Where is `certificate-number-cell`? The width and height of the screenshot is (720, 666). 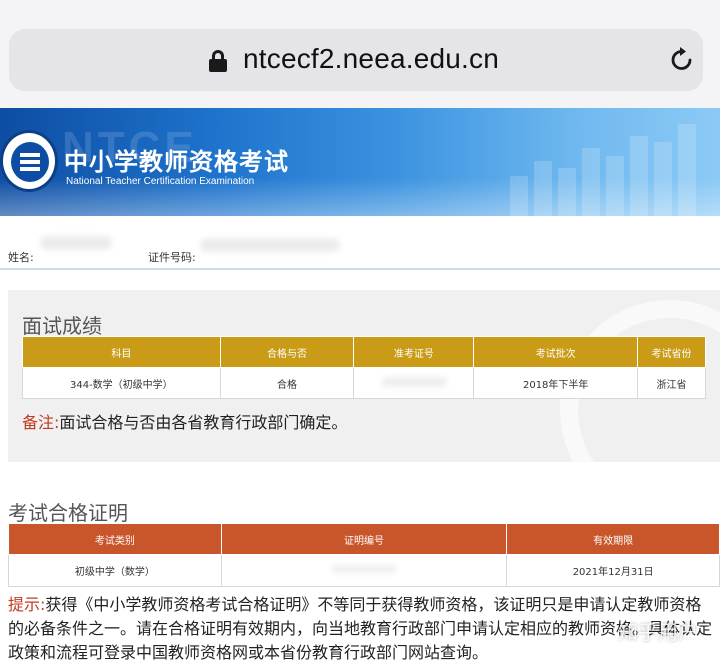 certificate-number-cell is located at coordinates (364, 570).